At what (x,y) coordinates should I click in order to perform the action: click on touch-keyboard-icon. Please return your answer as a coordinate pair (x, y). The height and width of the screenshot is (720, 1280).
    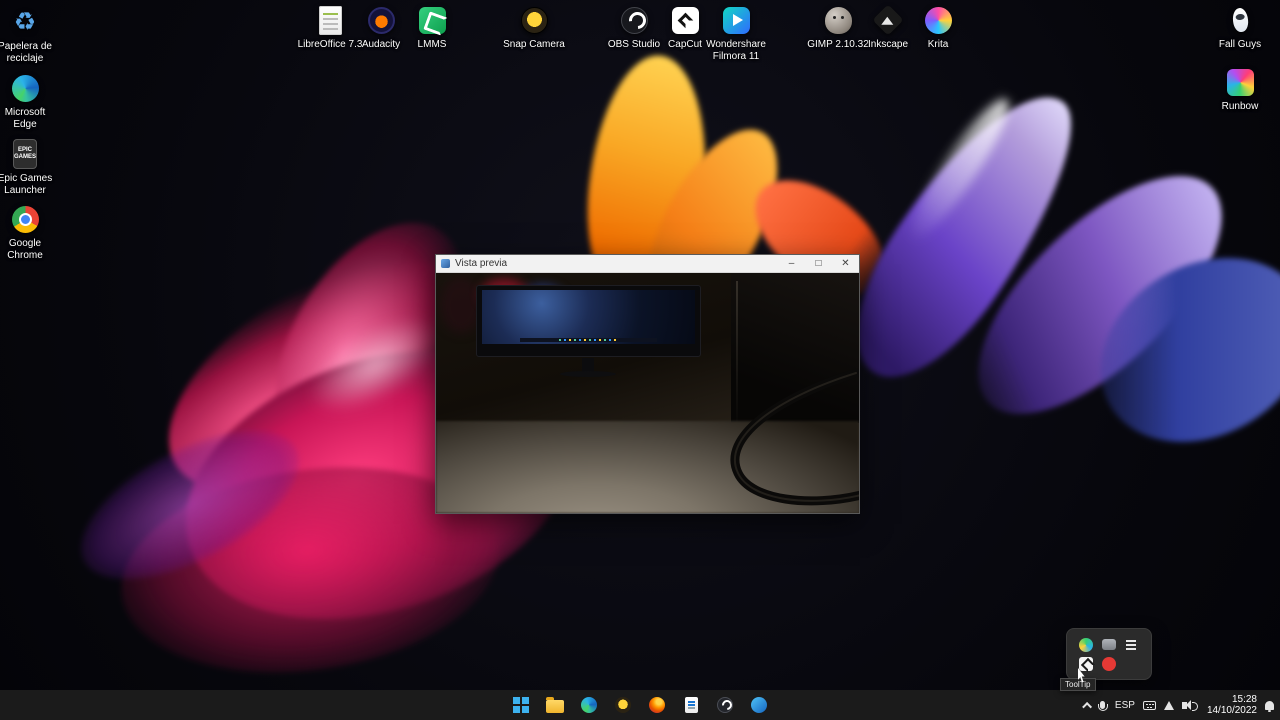
    Looking at the image, I should click on (1149, 705).